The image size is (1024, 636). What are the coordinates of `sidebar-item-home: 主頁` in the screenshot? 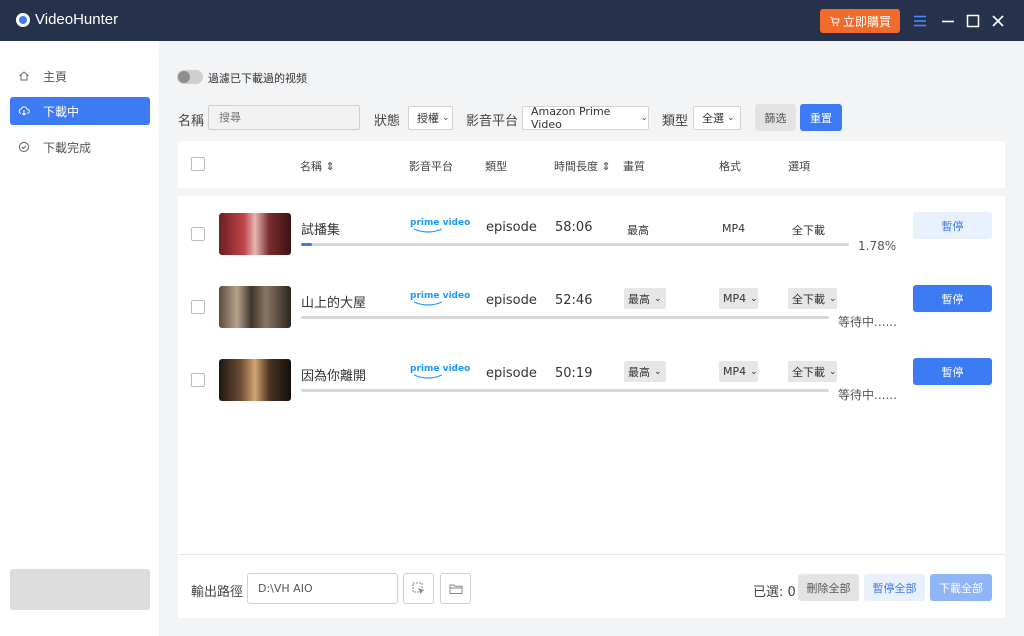 It's located at (80, 76).